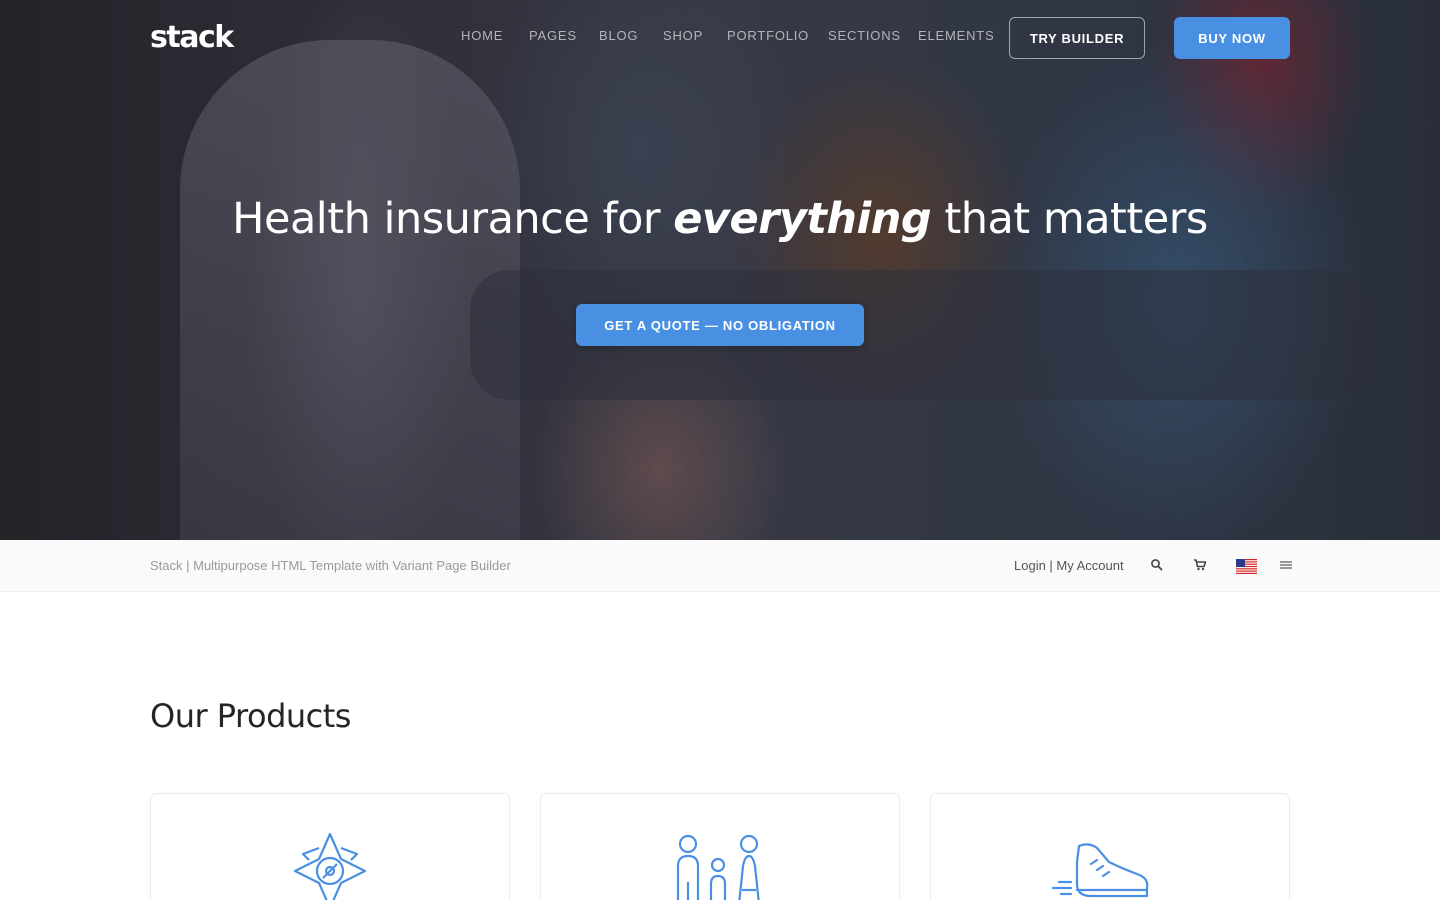 This screenshot has width=1440, height=900. Describe the element at coordinates (1287, 566) in the screenshot. I see `menu-icon` at that location.